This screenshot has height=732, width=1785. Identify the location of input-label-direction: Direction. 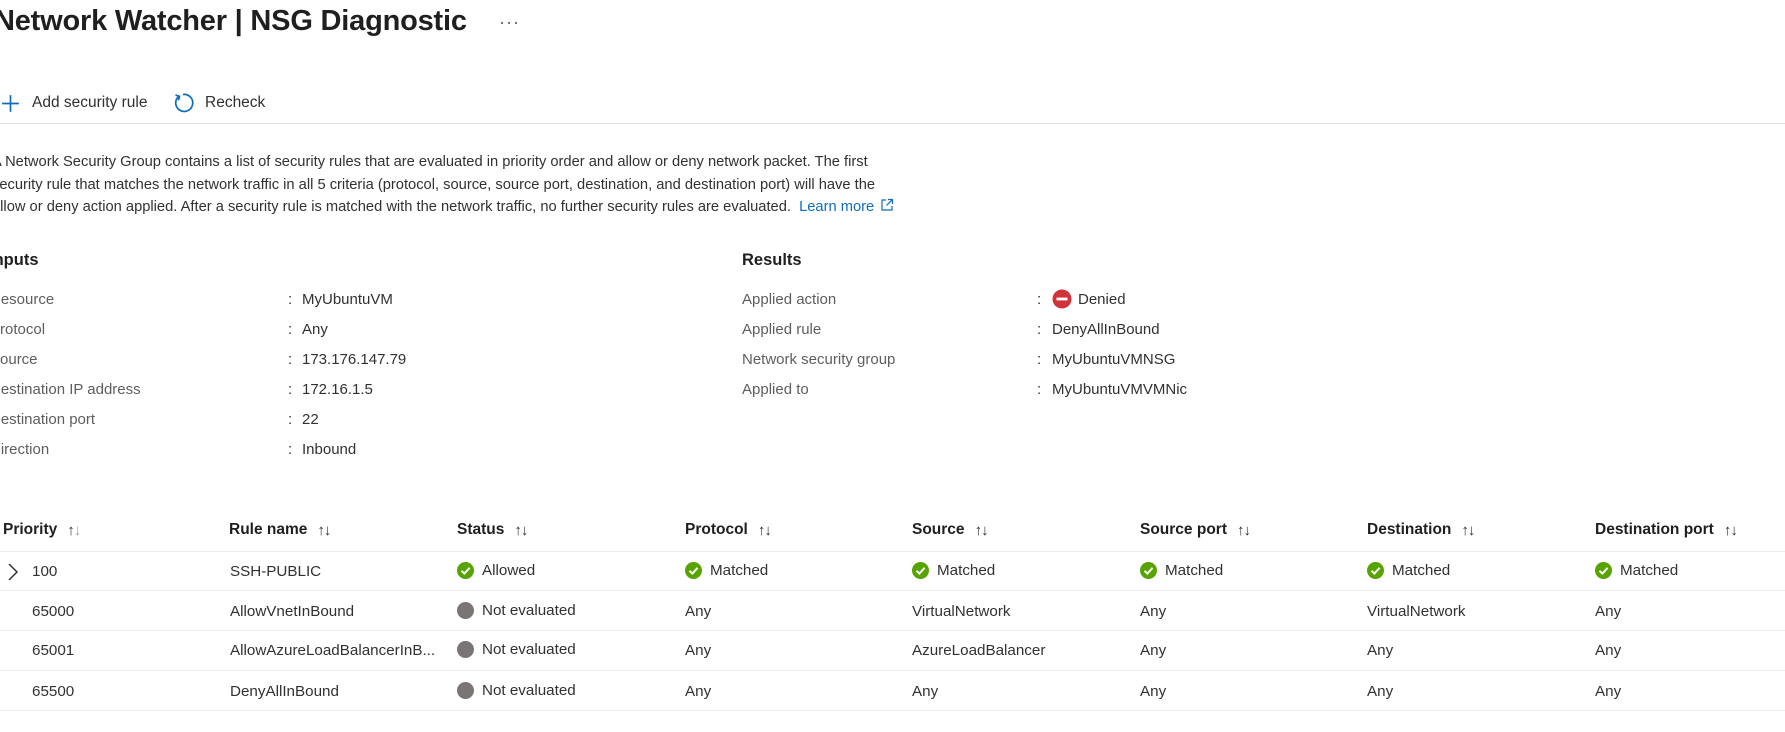
(25, 449).